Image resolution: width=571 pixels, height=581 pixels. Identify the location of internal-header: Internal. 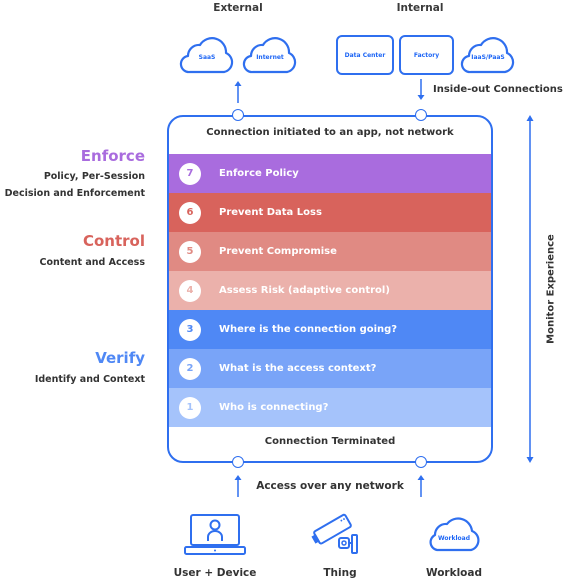
(420, 8).